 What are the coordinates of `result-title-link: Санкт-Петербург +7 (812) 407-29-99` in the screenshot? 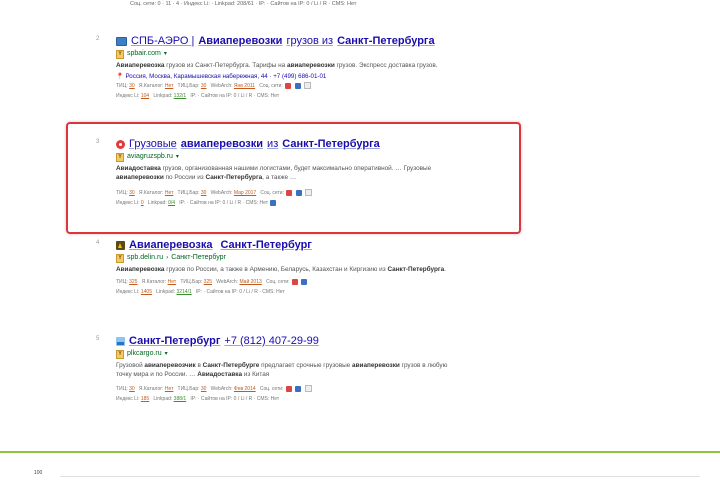 It's located at (326, 341).